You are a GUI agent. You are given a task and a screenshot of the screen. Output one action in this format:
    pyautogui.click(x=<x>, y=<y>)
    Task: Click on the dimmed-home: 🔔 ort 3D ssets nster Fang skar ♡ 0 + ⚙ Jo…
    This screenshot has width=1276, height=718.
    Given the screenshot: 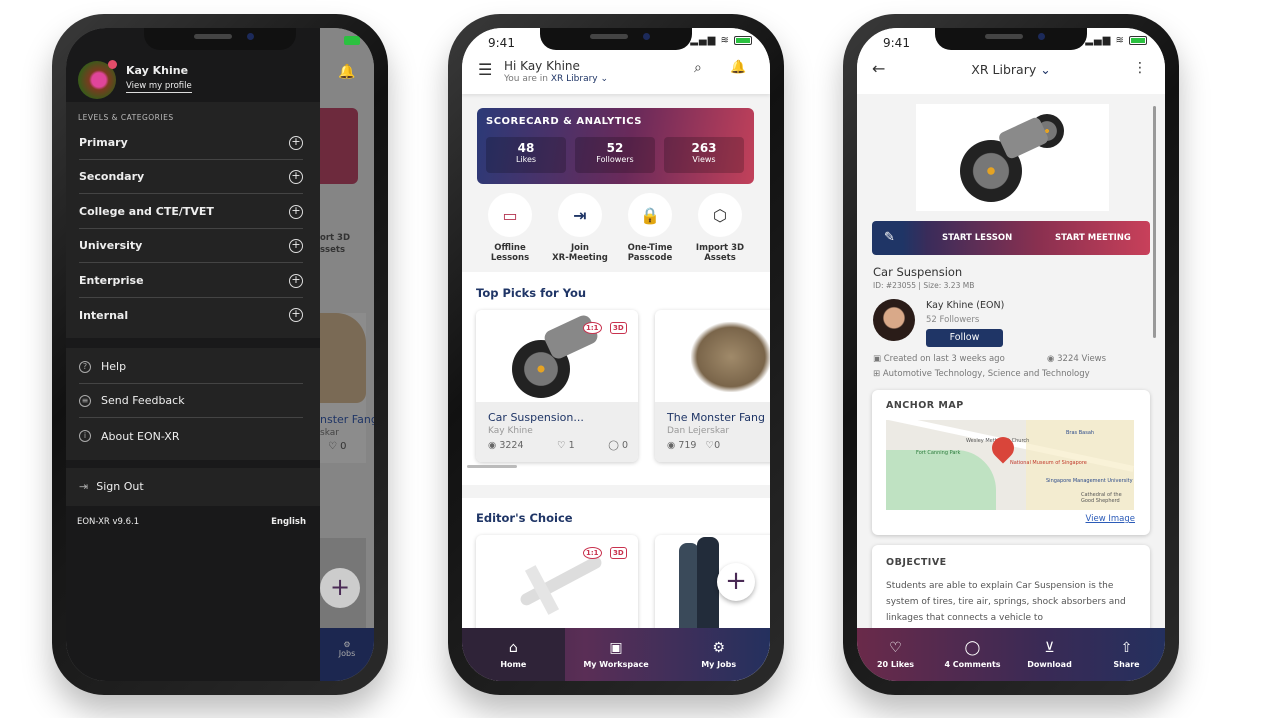 What is the action you would take?
    pyautogui.click(x=347, y=354)
    